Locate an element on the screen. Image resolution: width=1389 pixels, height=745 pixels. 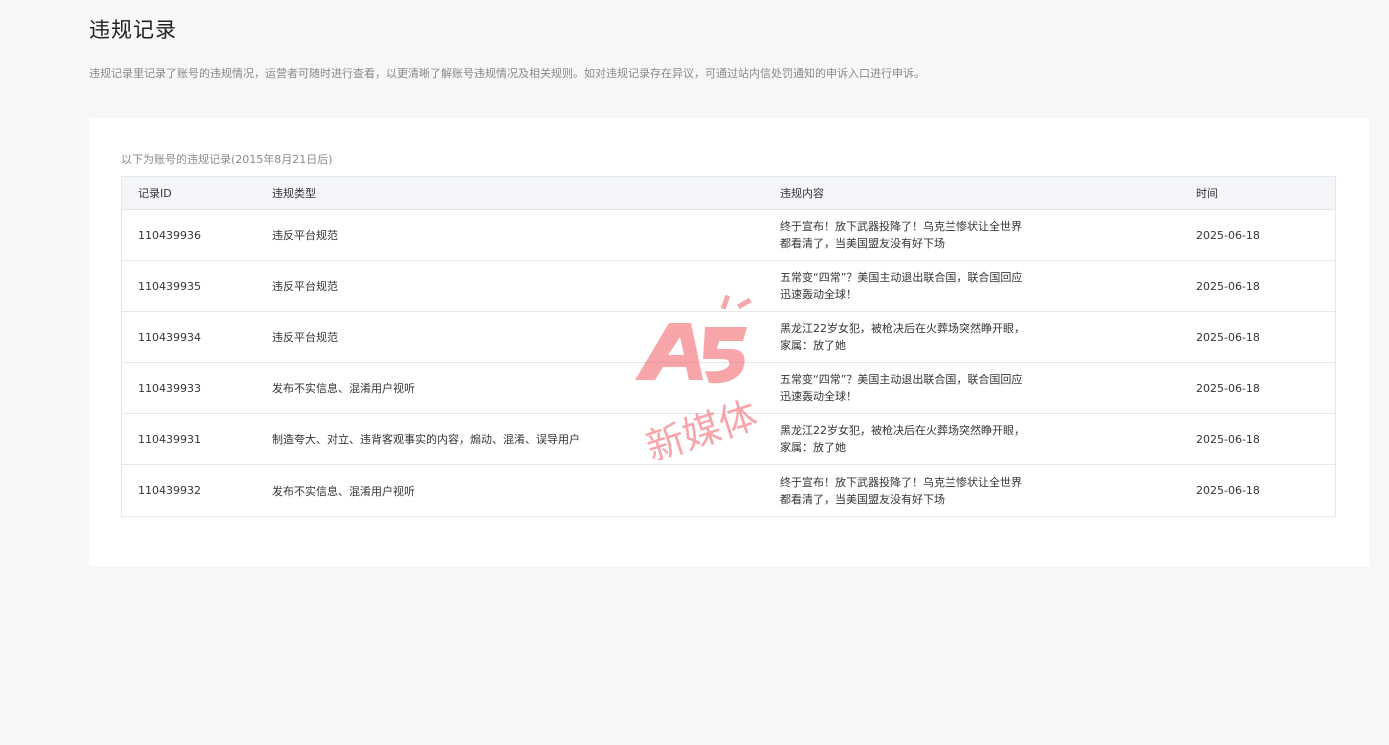
violation-type: 发布不实信息、混淆用户视听 is located at coordinates (343, 491).